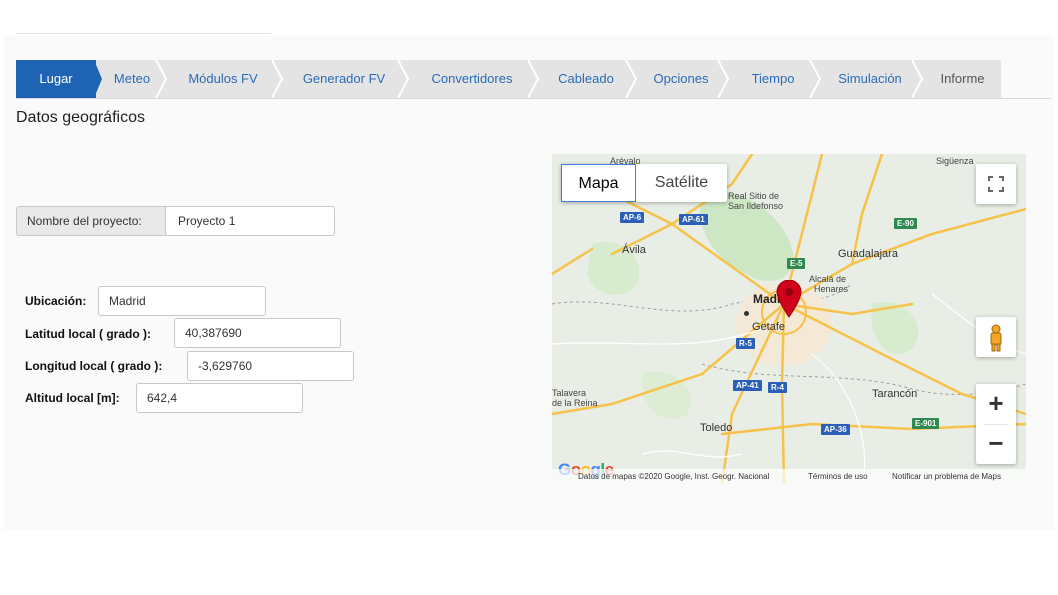  I want to click on tab-label: Cableado, so click(586, 78).